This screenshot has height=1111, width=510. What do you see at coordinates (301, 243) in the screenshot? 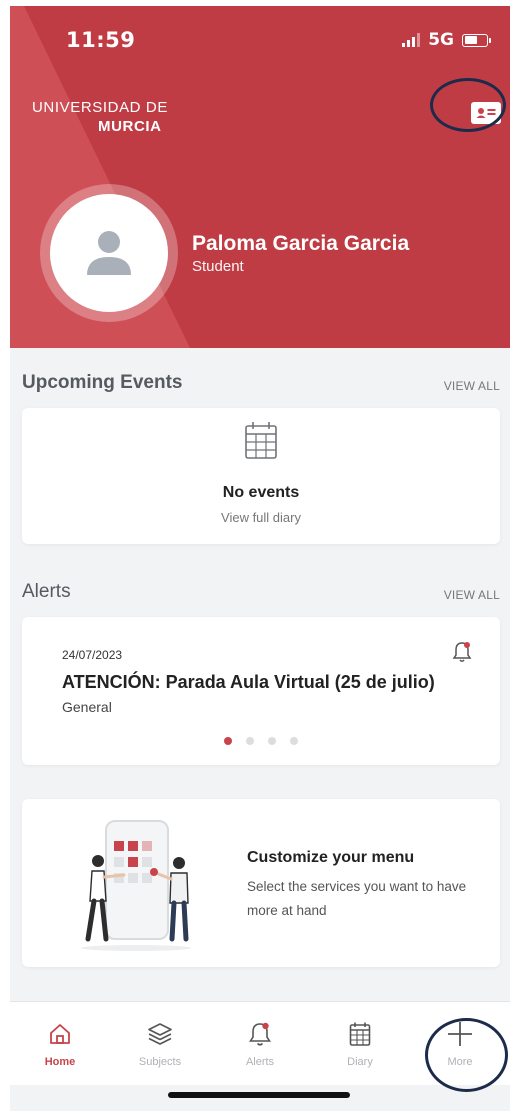
I see `user-name: Paloma Garcia Garcia` at bounding box center [301, 243].